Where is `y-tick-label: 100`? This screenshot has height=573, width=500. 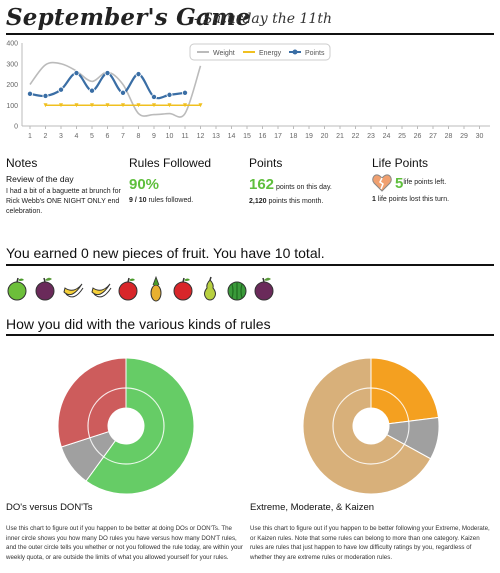
y-tick-label: 100 is located at coordinates (12, 106).